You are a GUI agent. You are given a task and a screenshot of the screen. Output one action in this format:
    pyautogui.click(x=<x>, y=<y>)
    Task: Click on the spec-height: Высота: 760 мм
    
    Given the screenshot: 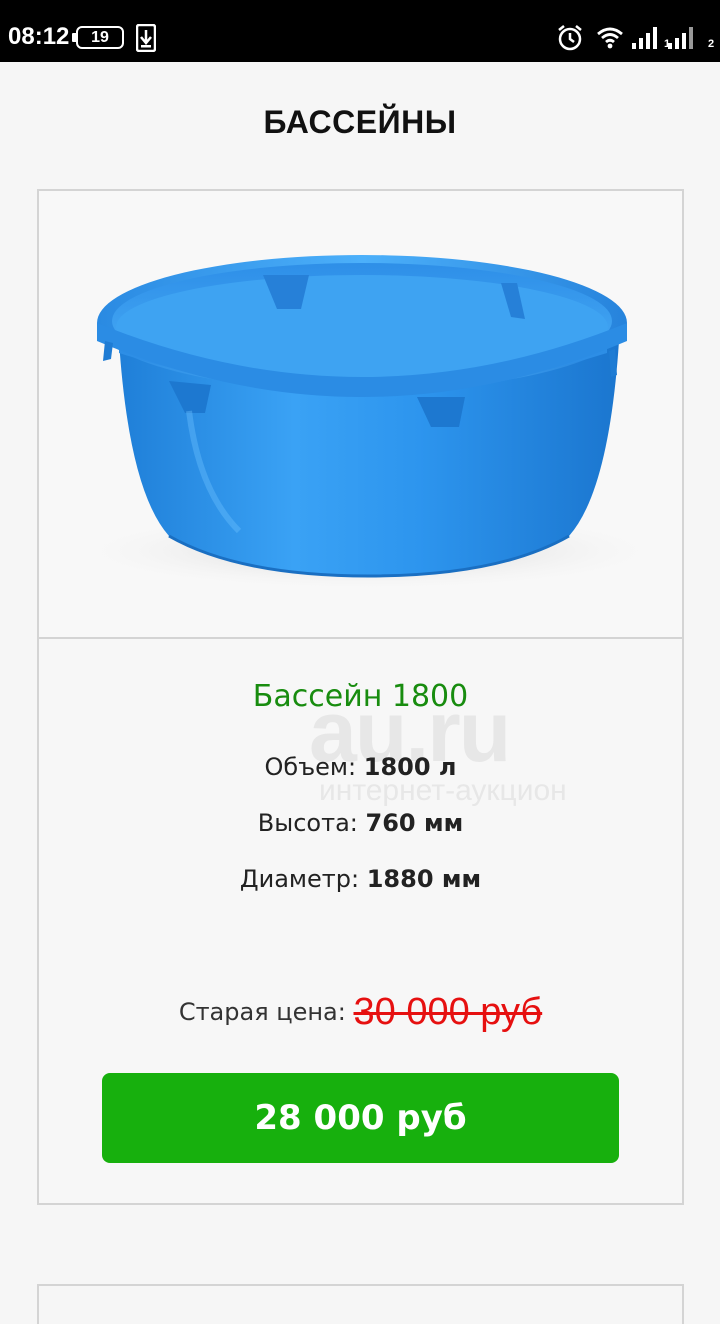 What is the action you would take?
    pyautogui.click(x=360, y=823)
    